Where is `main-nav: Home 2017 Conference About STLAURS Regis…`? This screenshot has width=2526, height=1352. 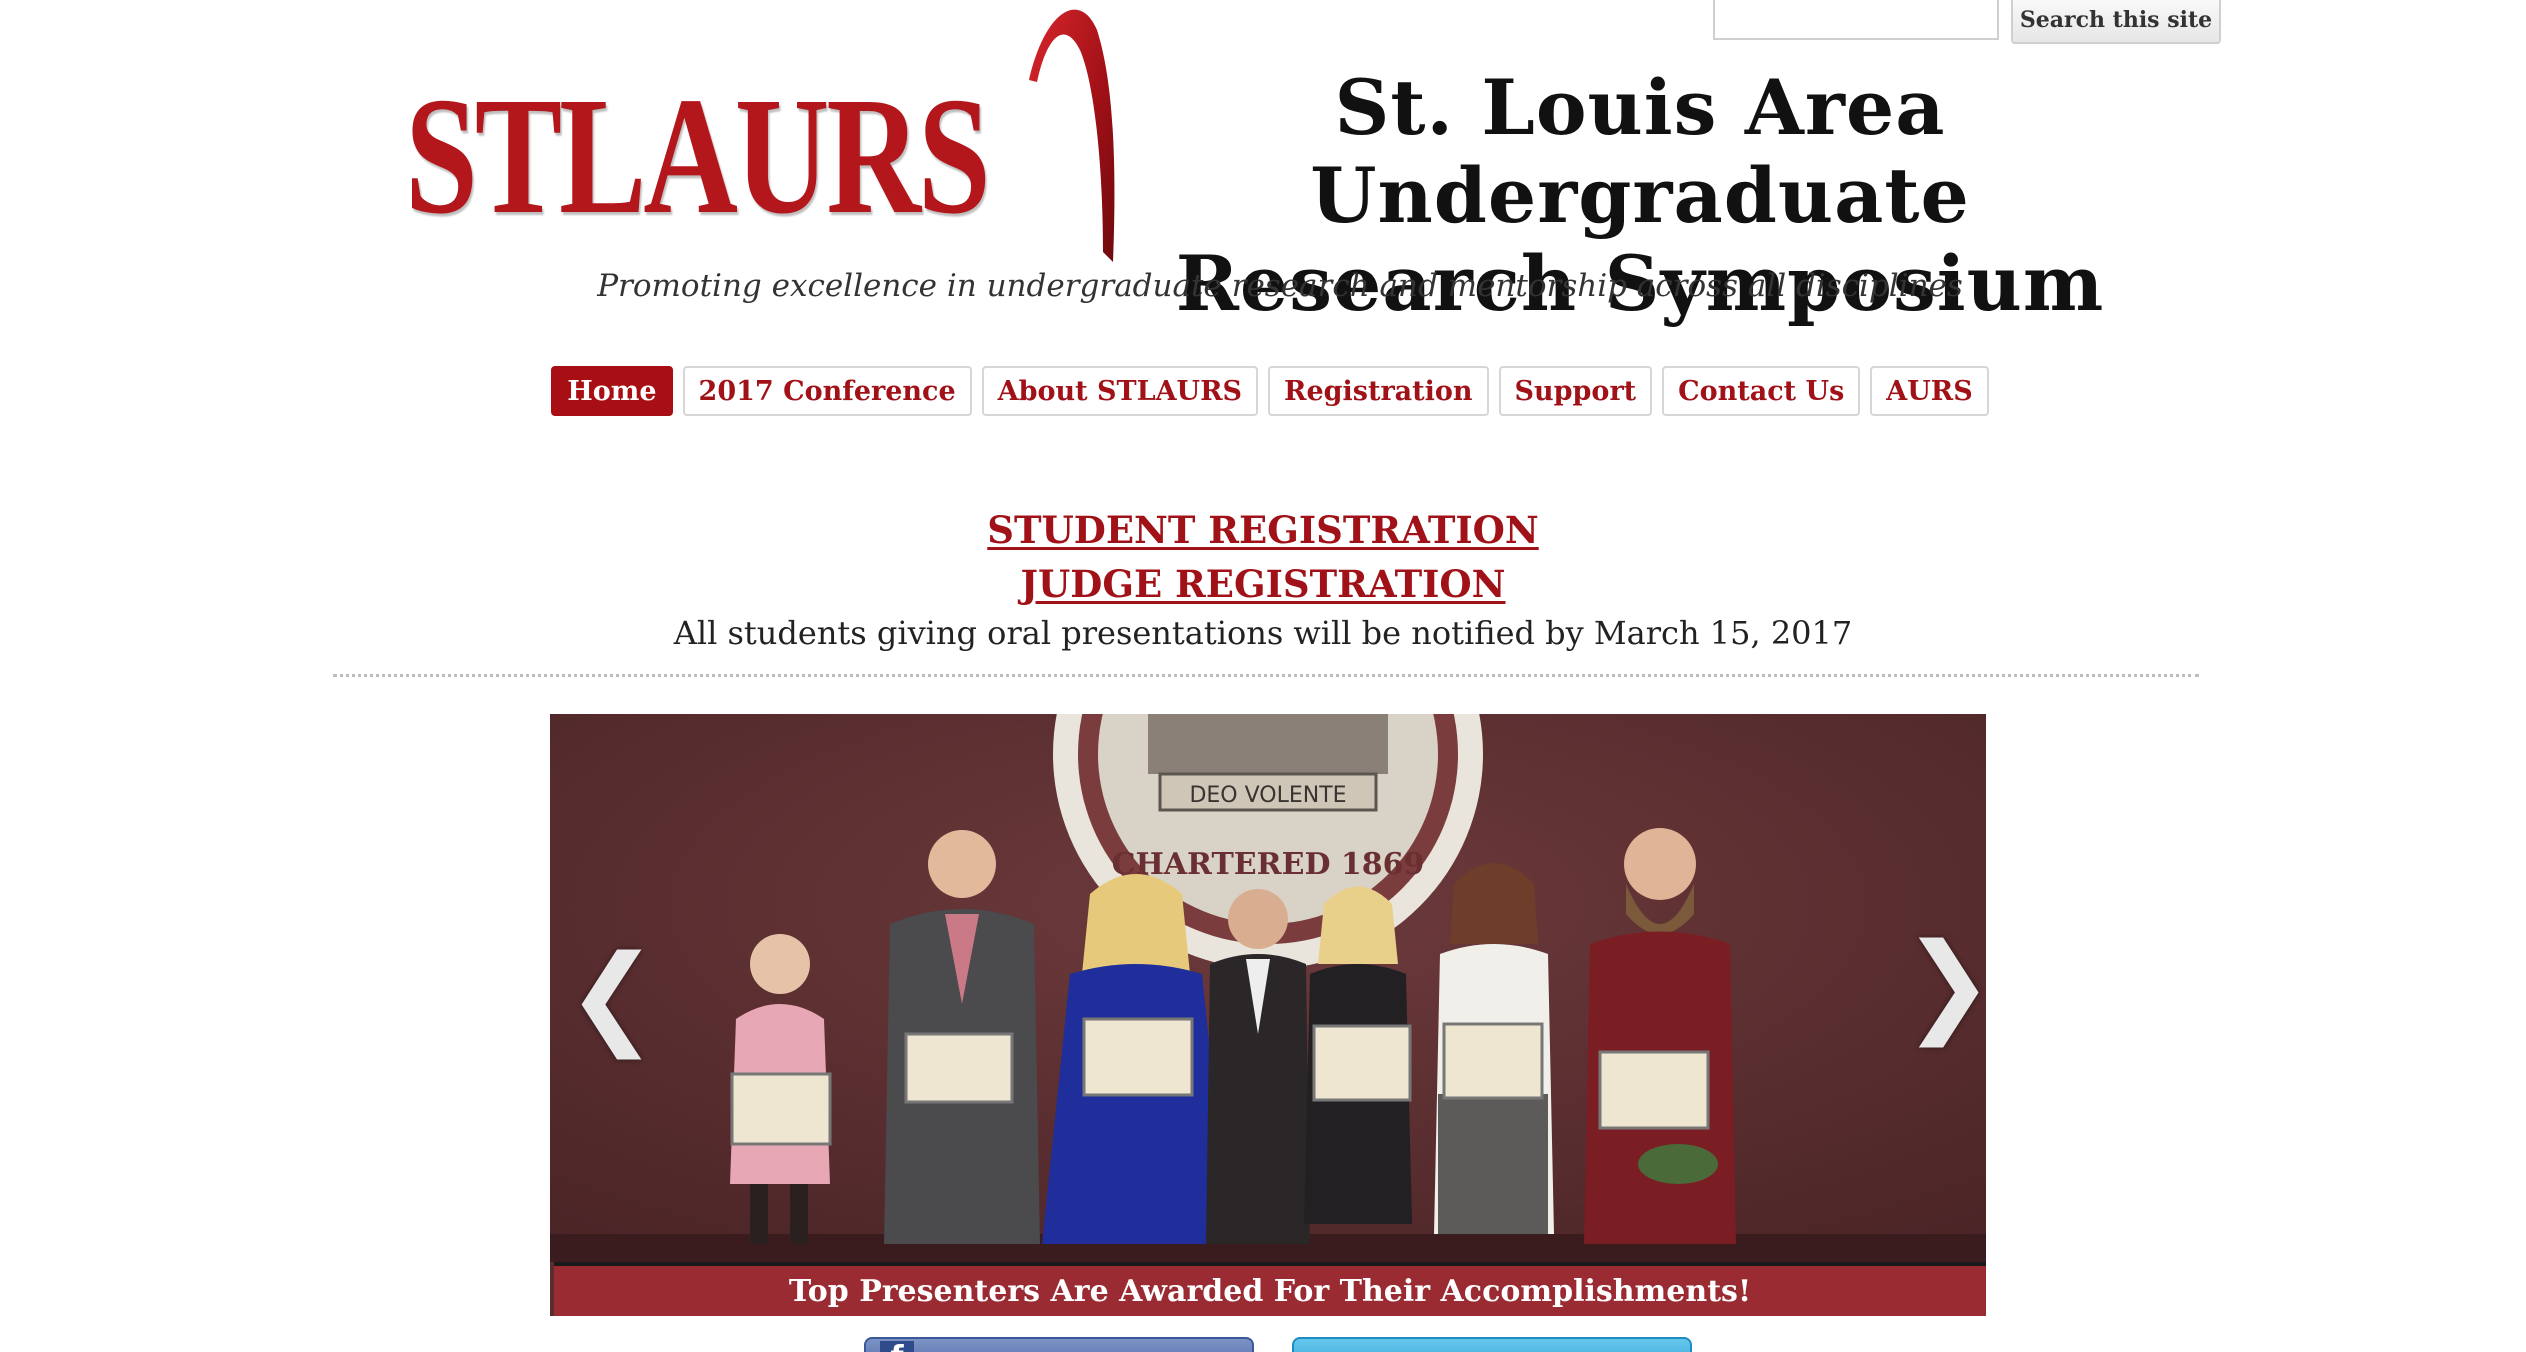
main-nav: Home 2017 Conference About STLAURS Regis… is located at coordinates (1263, 391).